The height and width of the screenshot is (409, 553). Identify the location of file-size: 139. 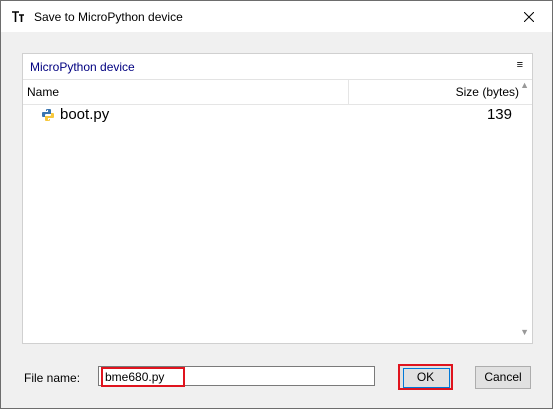
(499, 114).